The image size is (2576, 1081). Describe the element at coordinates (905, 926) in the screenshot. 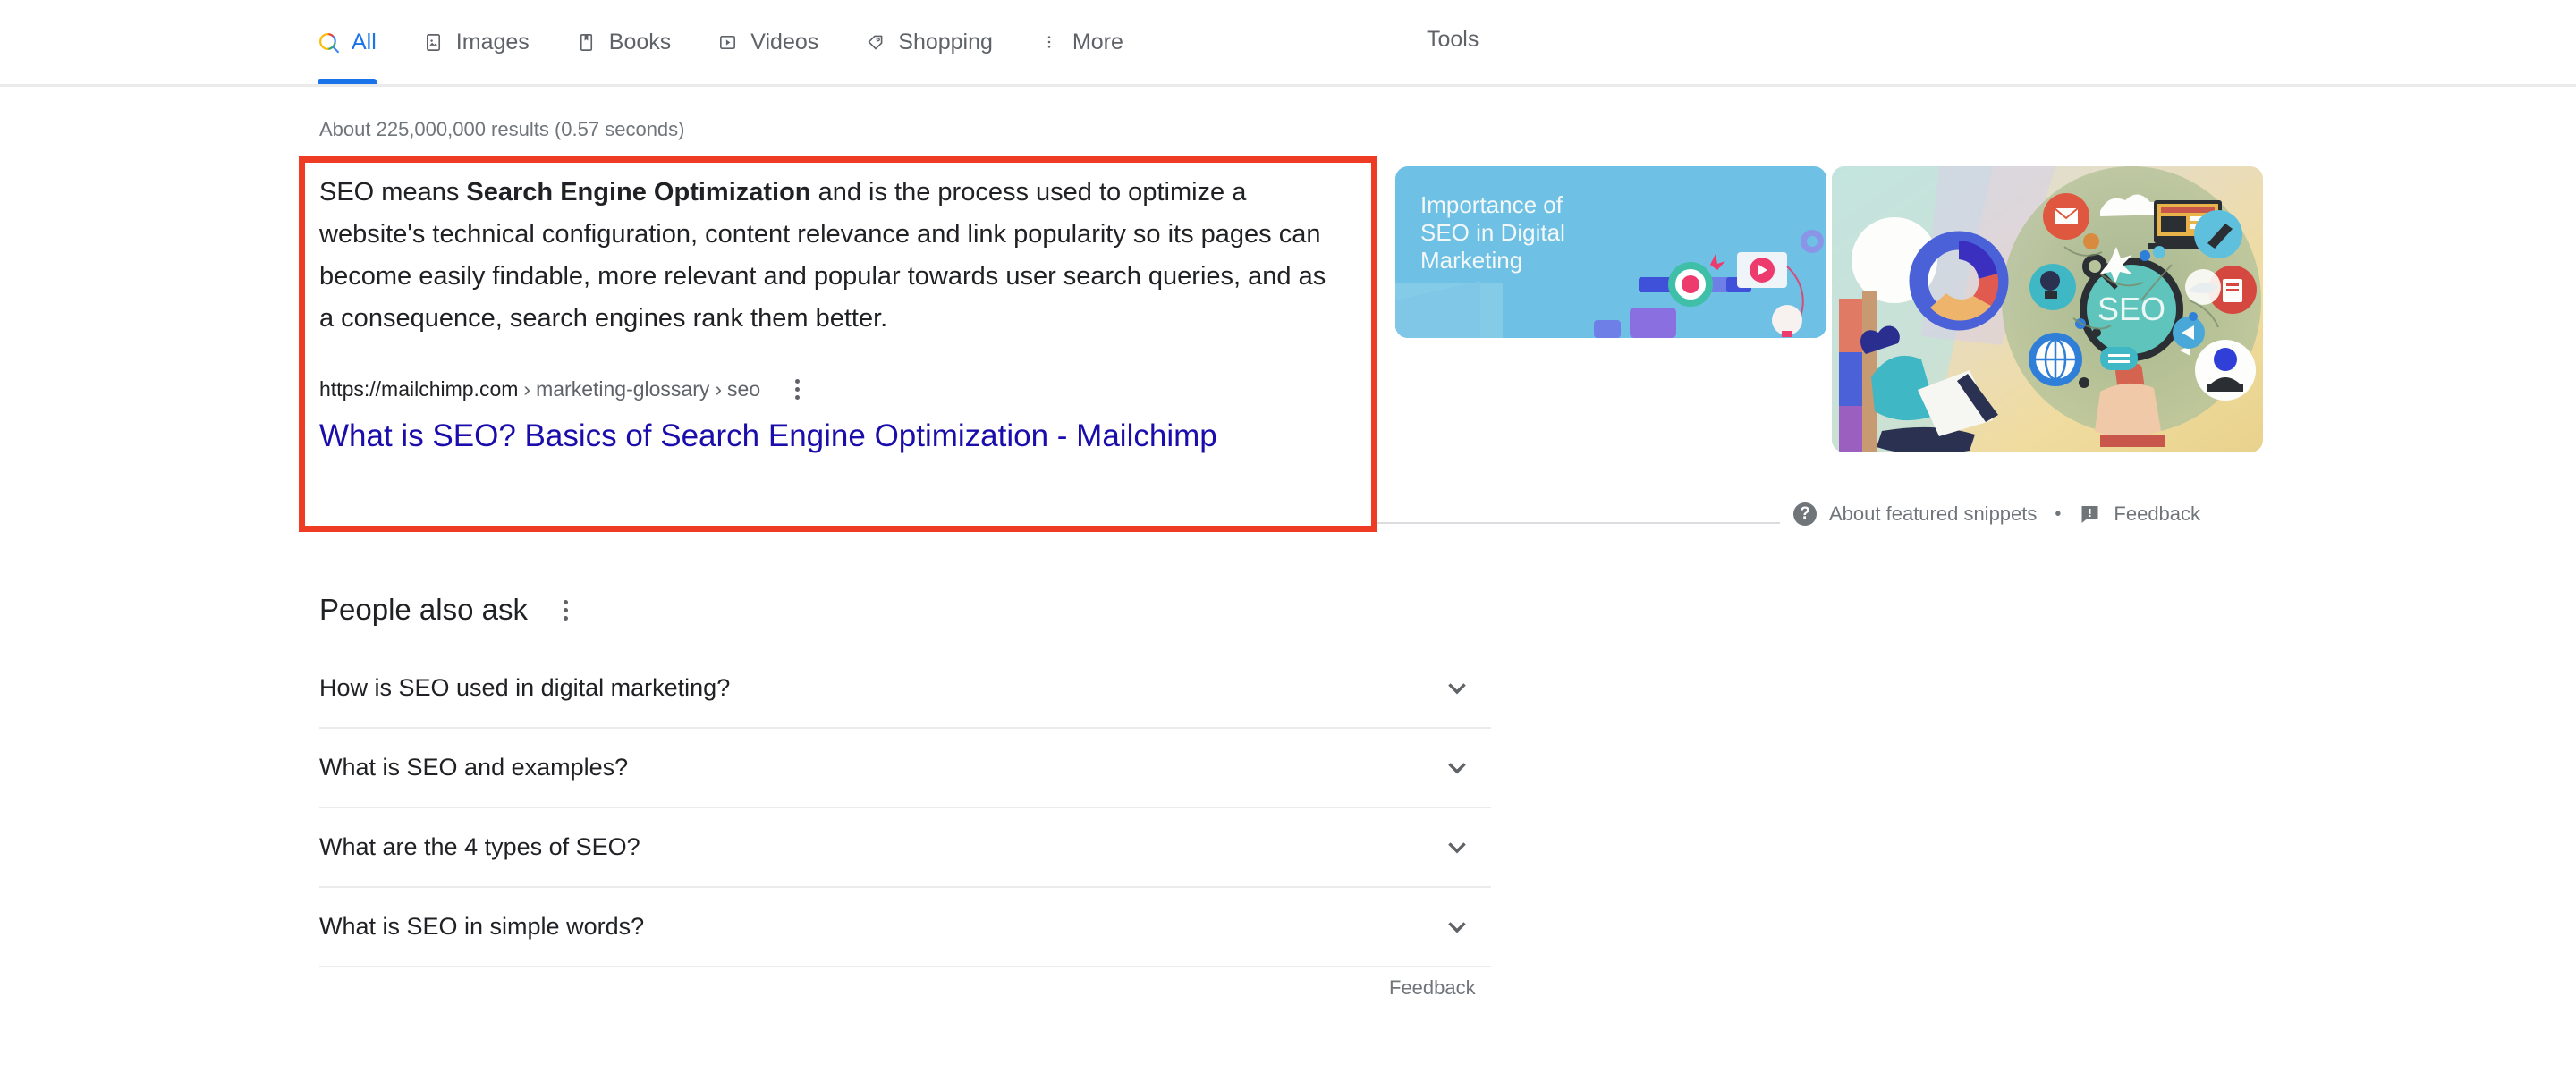

I see `paa-question-item-4: What is SEO in simple words?` at that location.